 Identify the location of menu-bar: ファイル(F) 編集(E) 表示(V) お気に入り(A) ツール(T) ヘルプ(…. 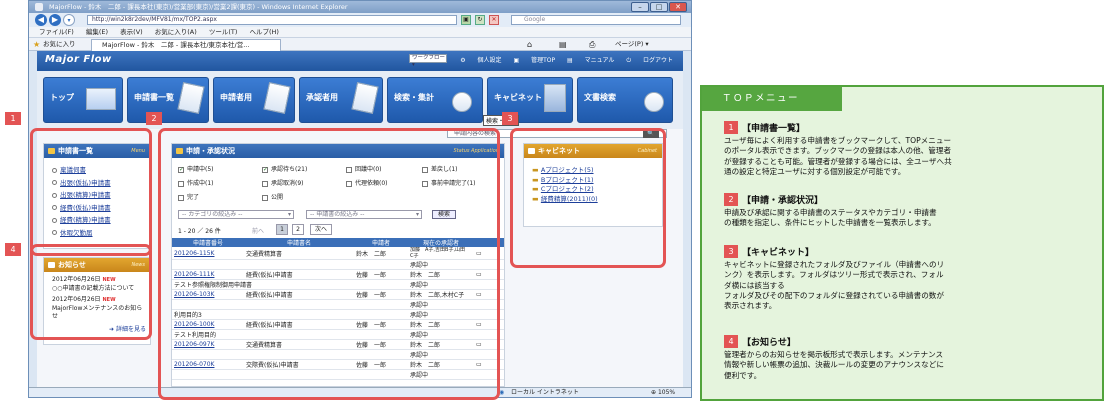
(360, 32).